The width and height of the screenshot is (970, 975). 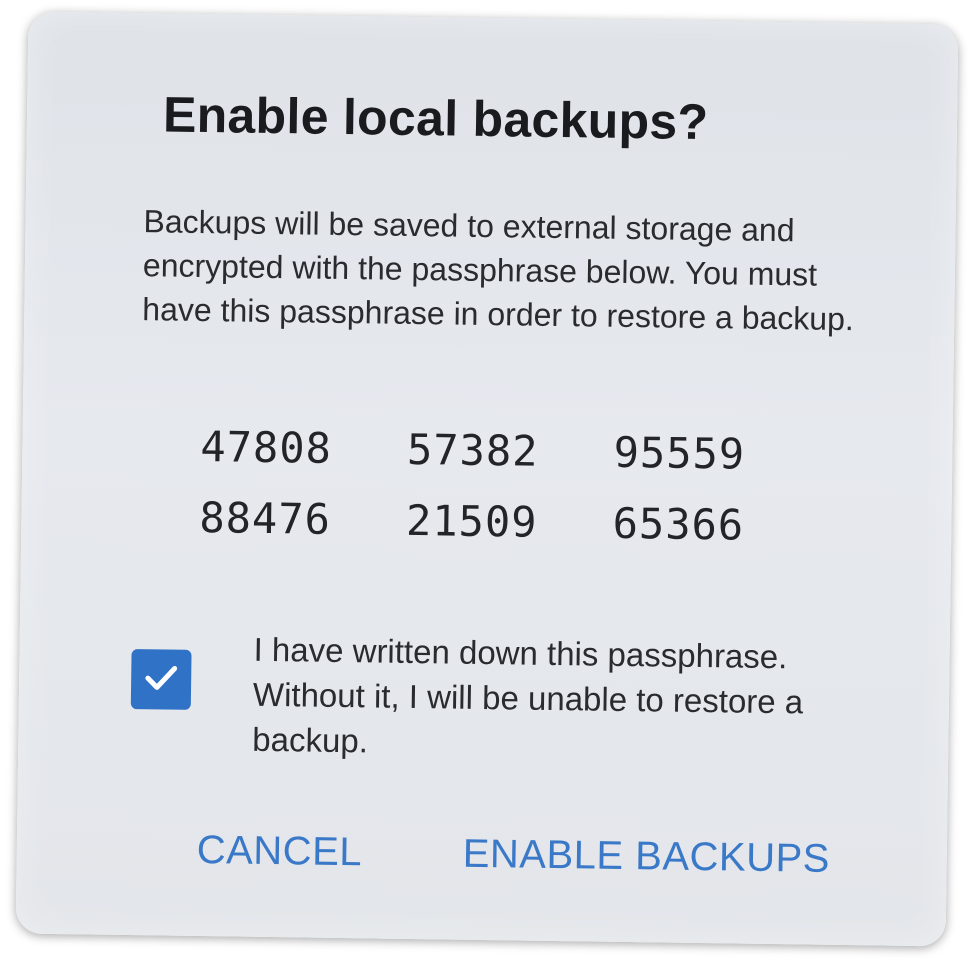 I want to click on cancel-button: CANCEL, so click(x=279, y=851).